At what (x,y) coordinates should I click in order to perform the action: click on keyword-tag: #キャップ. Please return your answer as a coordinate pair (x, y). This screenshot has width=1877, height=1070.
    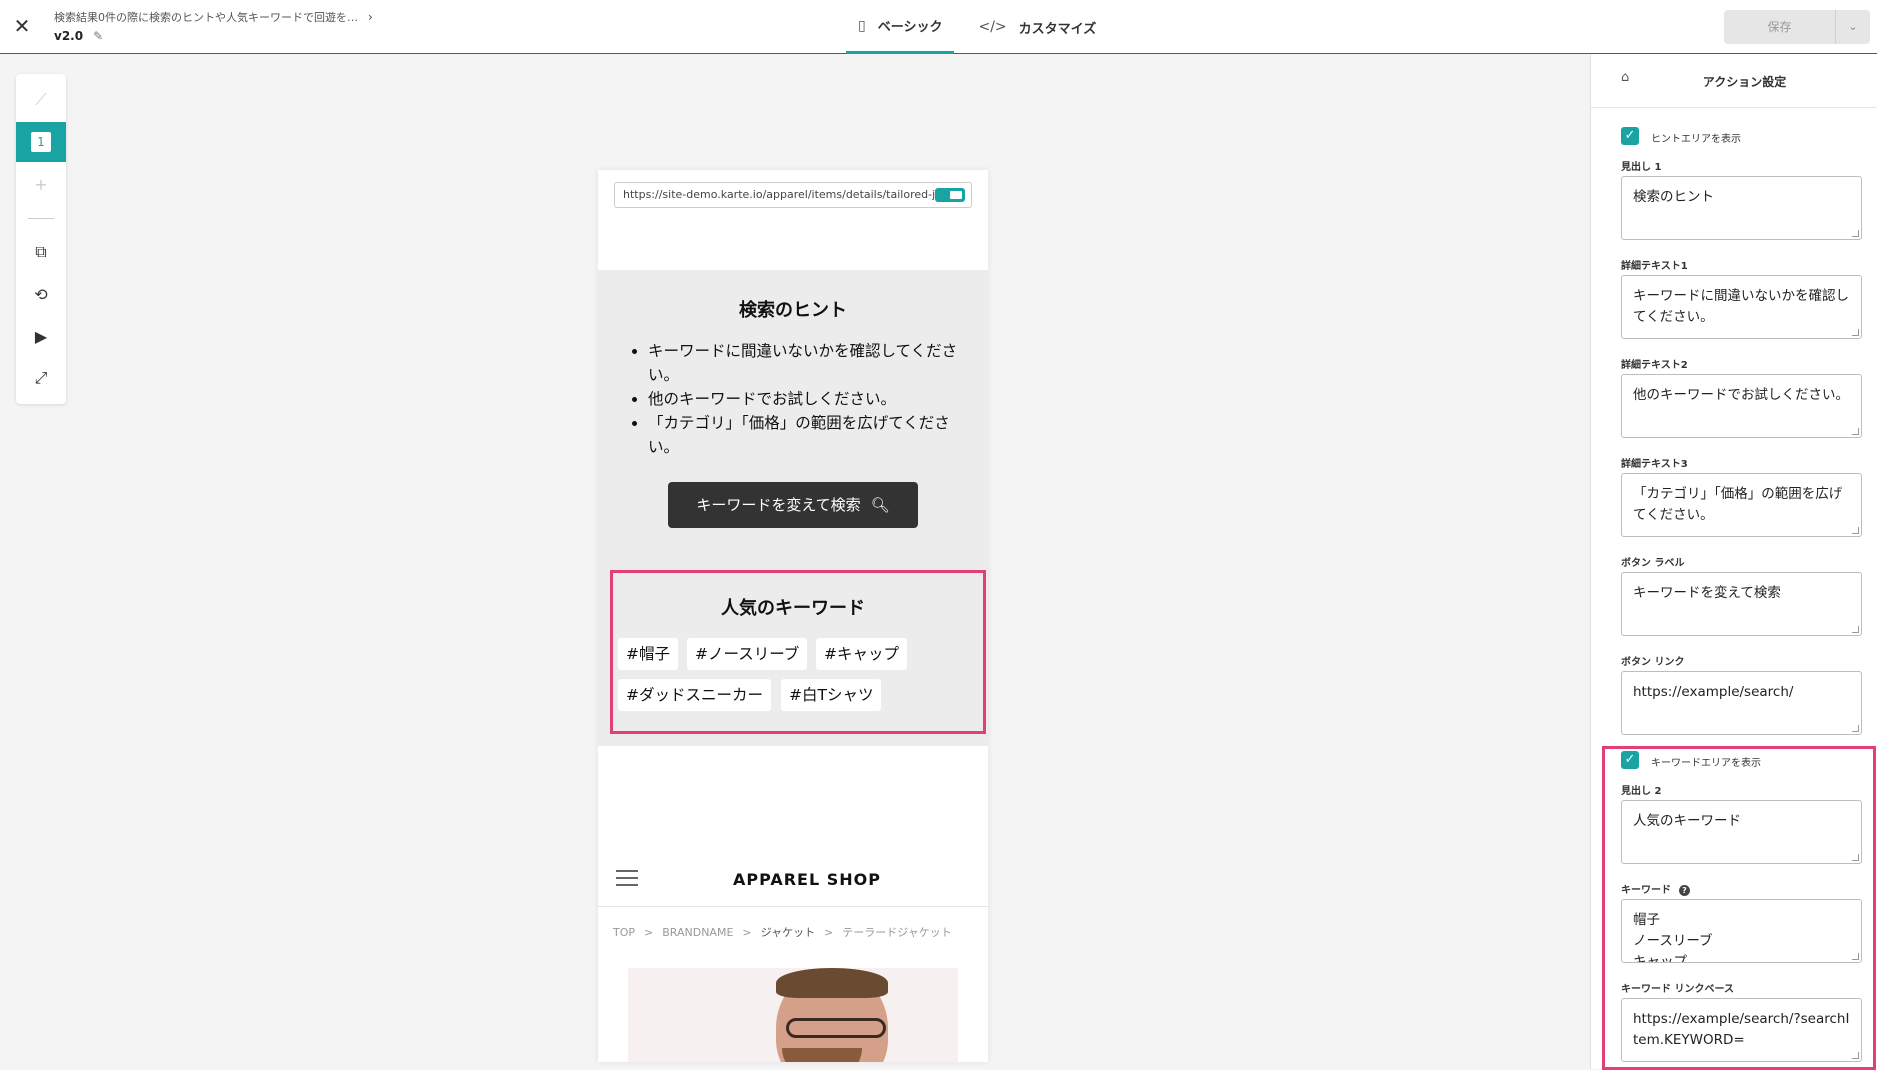
    Looking at the image, I should click on (861, 654).